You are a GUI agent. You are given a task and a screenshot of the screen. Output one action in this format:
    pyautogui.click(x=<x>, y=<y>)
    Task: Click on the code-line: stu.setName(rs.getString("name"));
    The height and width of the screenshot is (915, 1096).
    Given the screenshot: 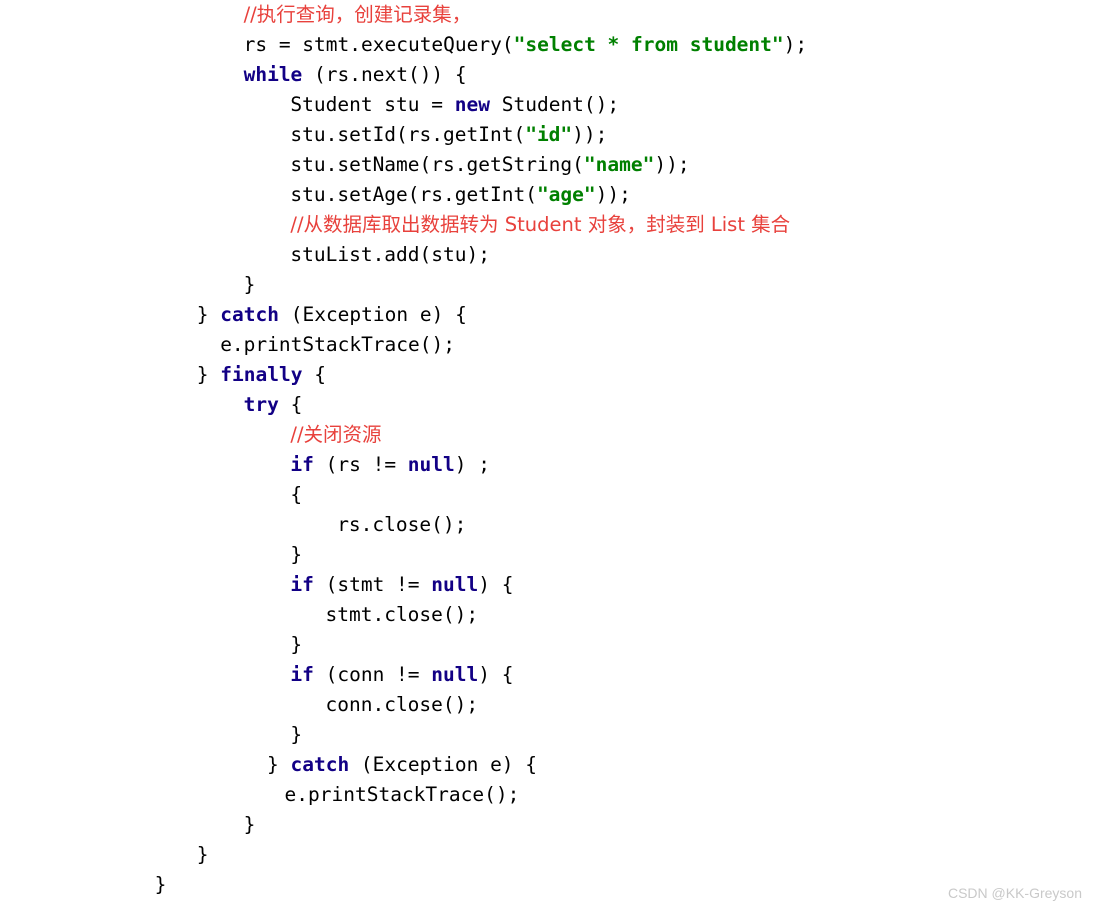 What is the action you would take?
    pyautogui.click(x=548, y=165)
    